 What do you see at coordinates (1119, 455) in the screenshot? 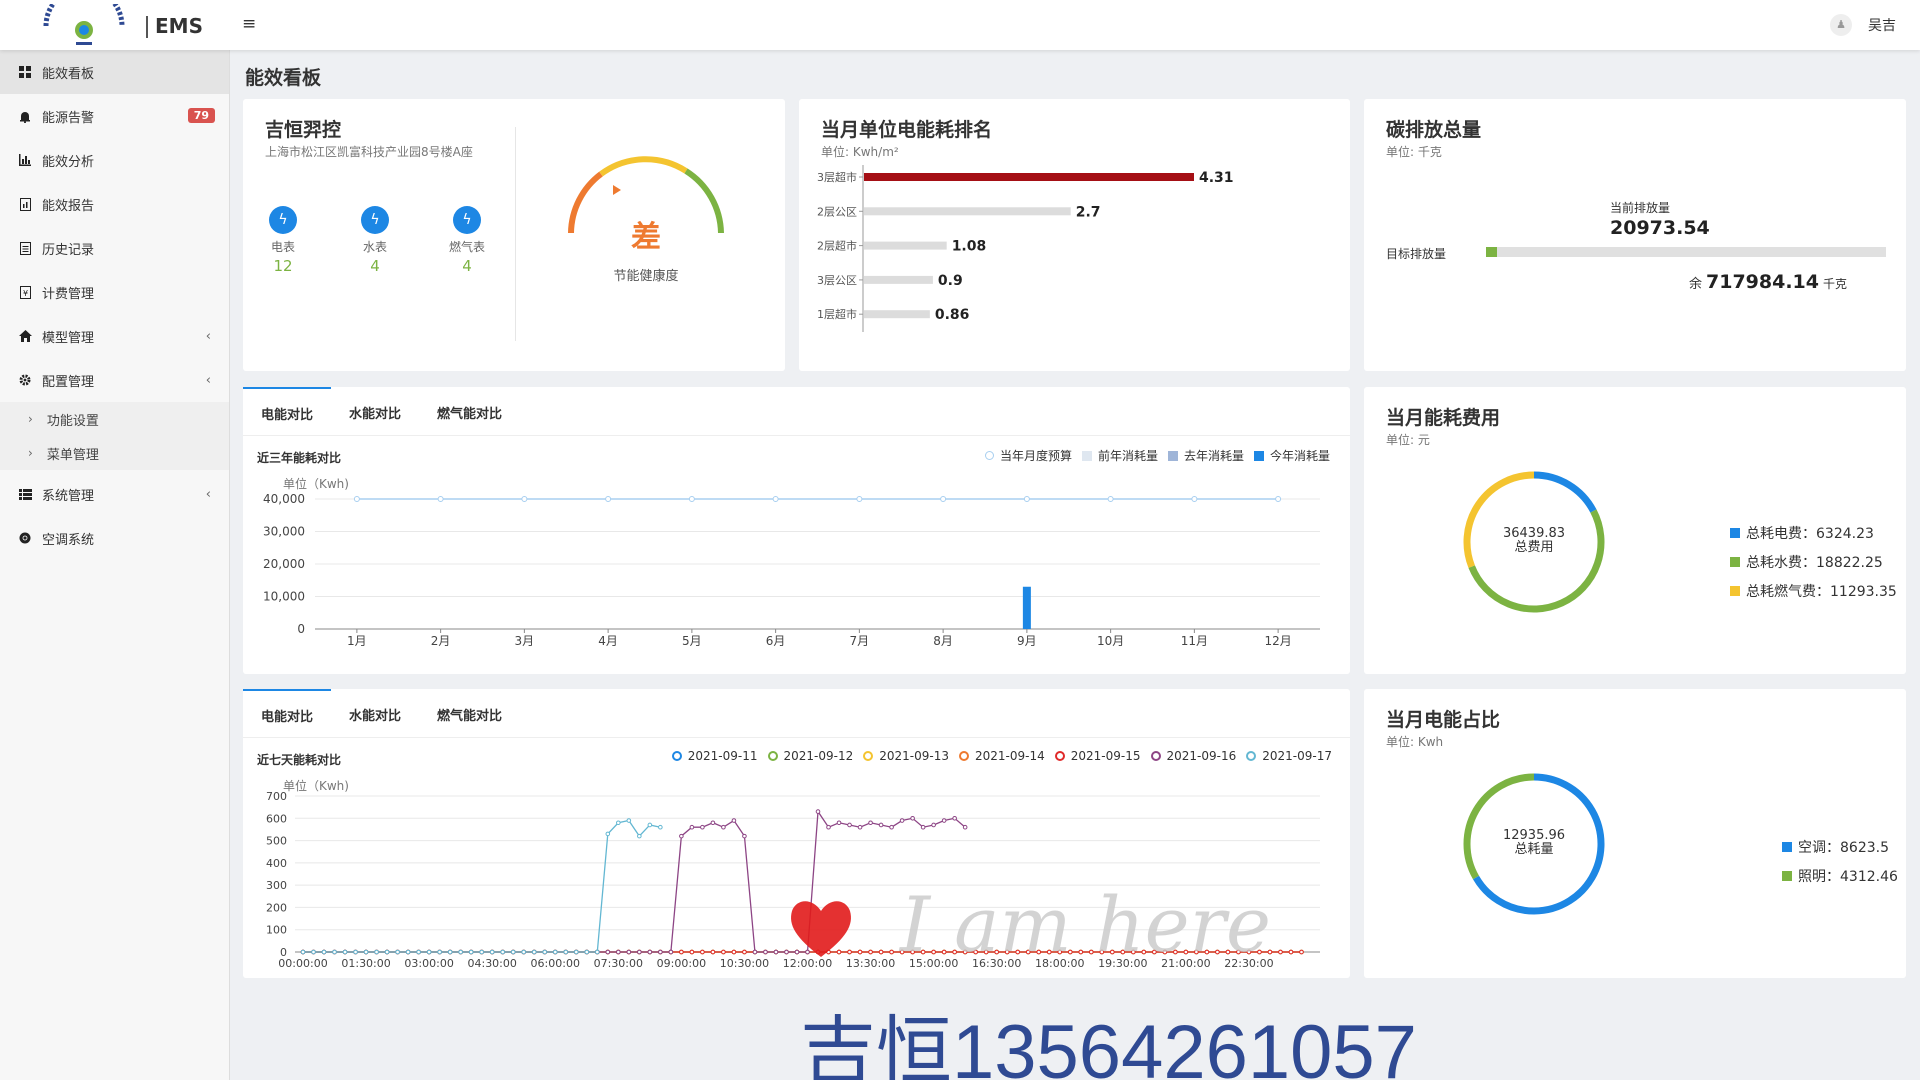
I see `legend-item: 前年消耗量` at bounding box center [1119, 455].